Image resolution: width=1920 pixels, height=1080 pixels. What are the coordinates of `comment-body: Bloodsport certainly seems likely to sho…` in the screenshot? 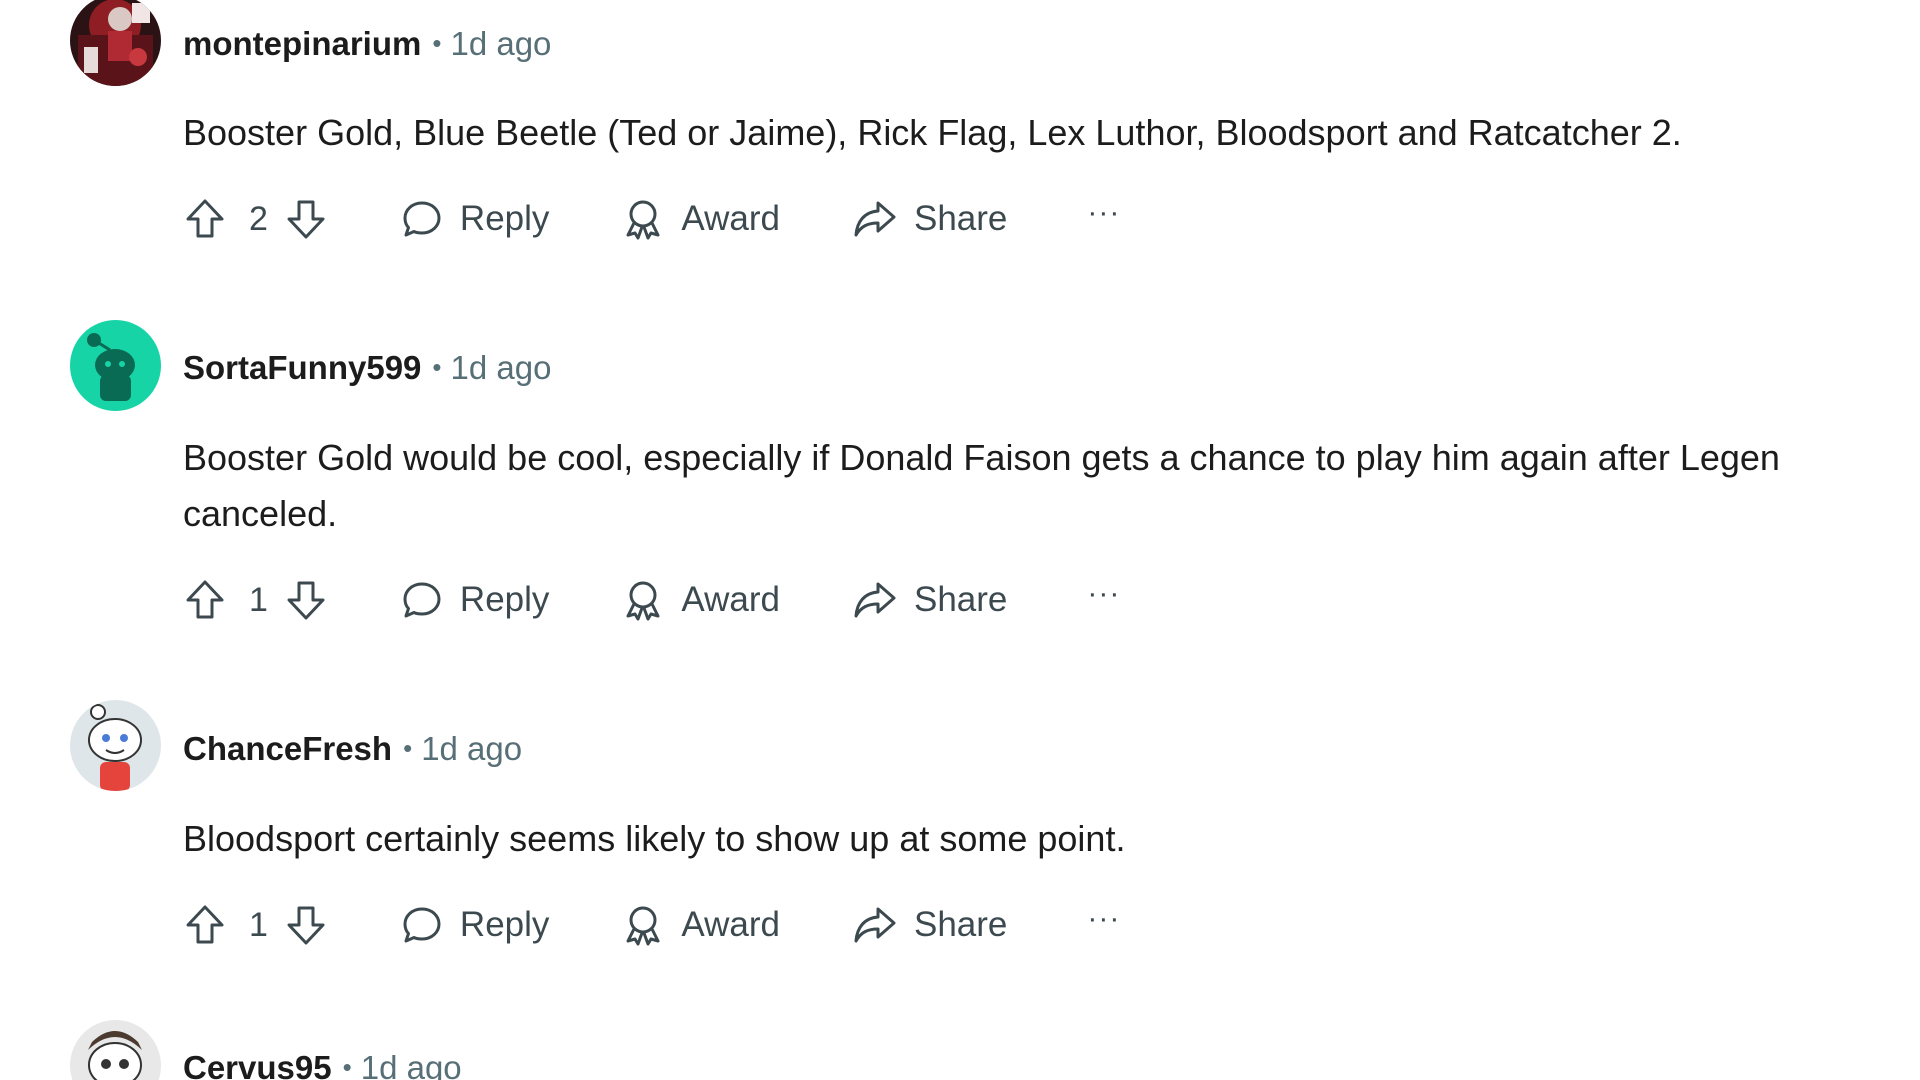 It's located at (1051, 839).